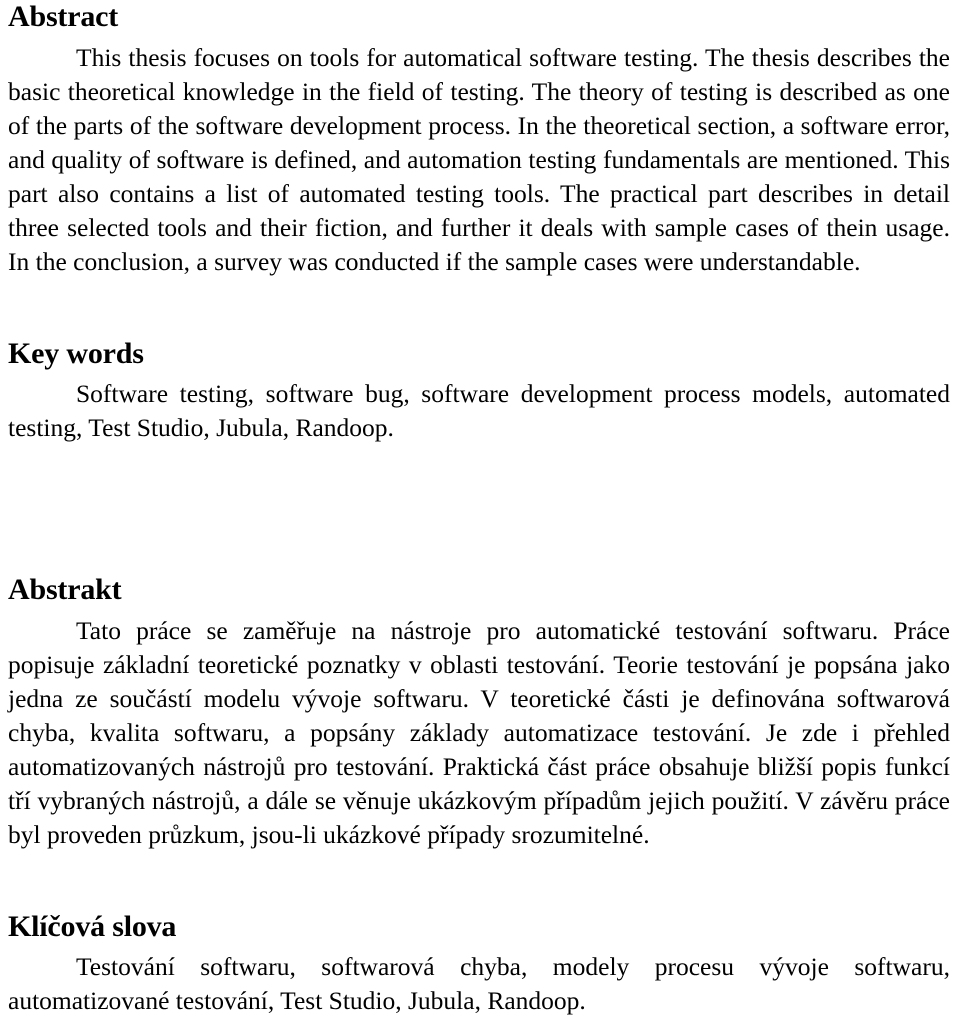  Describe the element at coordinates (92, 926) in the screenshot. I see `klicova-slova-heading: Klíčová slova` at that location.